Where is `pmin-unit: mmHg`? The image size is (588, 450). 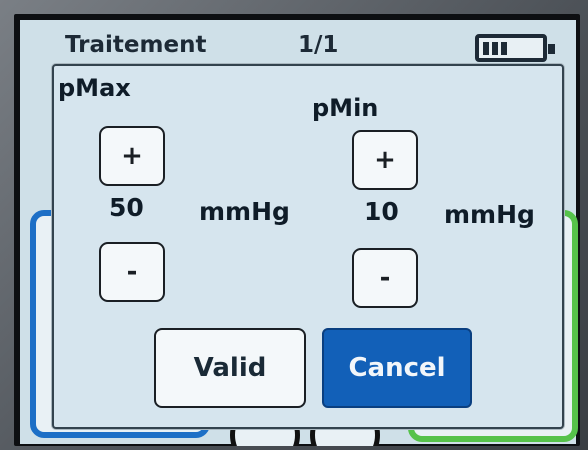 pmin-unit: mmHg is located at coordinates (489, 214).